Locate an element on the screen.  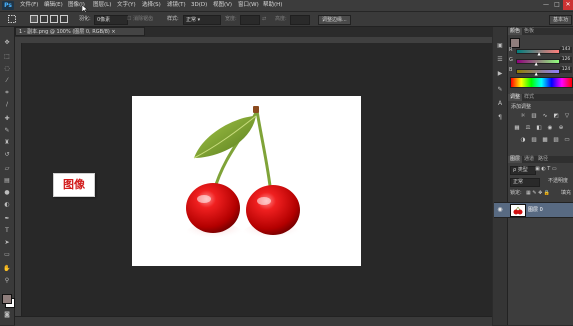
color-balance-icon: ⚖ is located at coordinates (528, 128).